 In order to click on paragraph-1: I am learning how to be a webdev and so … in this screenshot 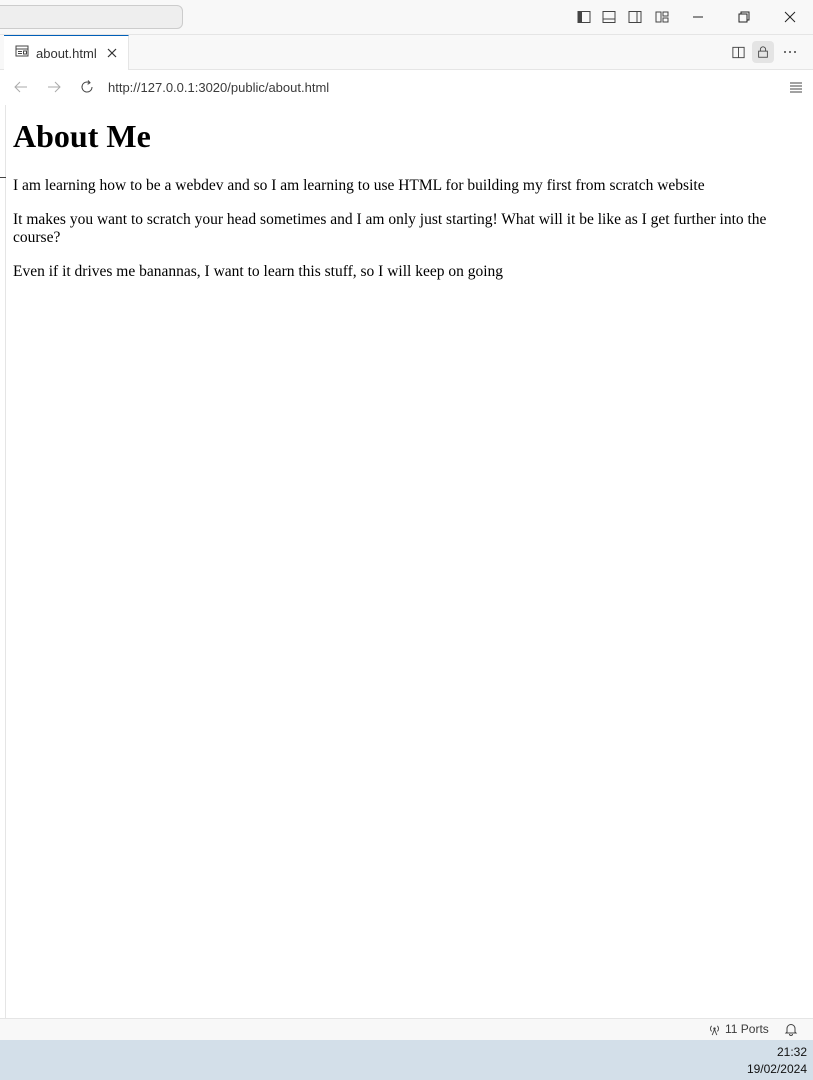, I will do `click(359, 185)`.